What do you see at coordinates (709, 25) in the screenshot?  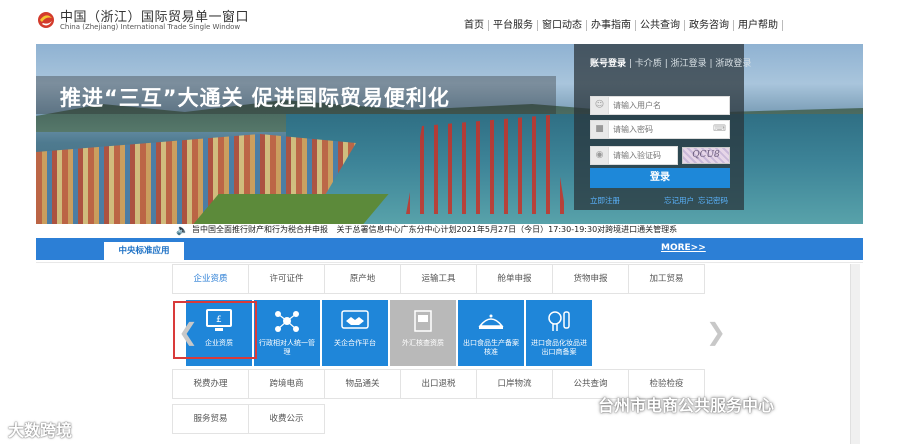 I see `nav-consult: 政务咨询` at bounding box center [709, 25].